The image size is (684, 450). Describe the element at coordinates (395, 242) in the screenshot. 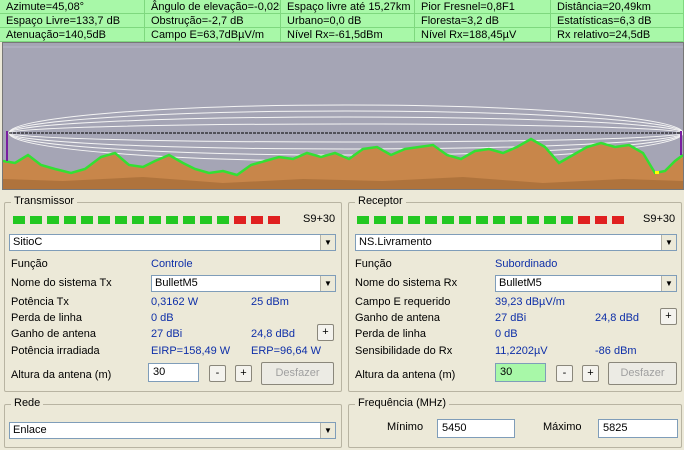

I see `receiver-station-value: NS.Livramento` at that location.